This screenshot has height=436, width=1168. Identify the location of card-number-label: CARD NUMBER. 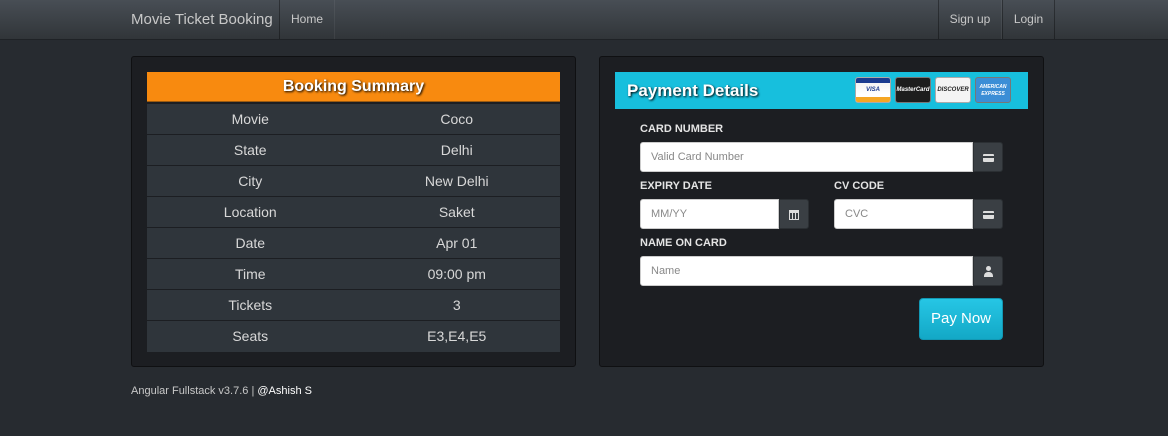
(682, 129).